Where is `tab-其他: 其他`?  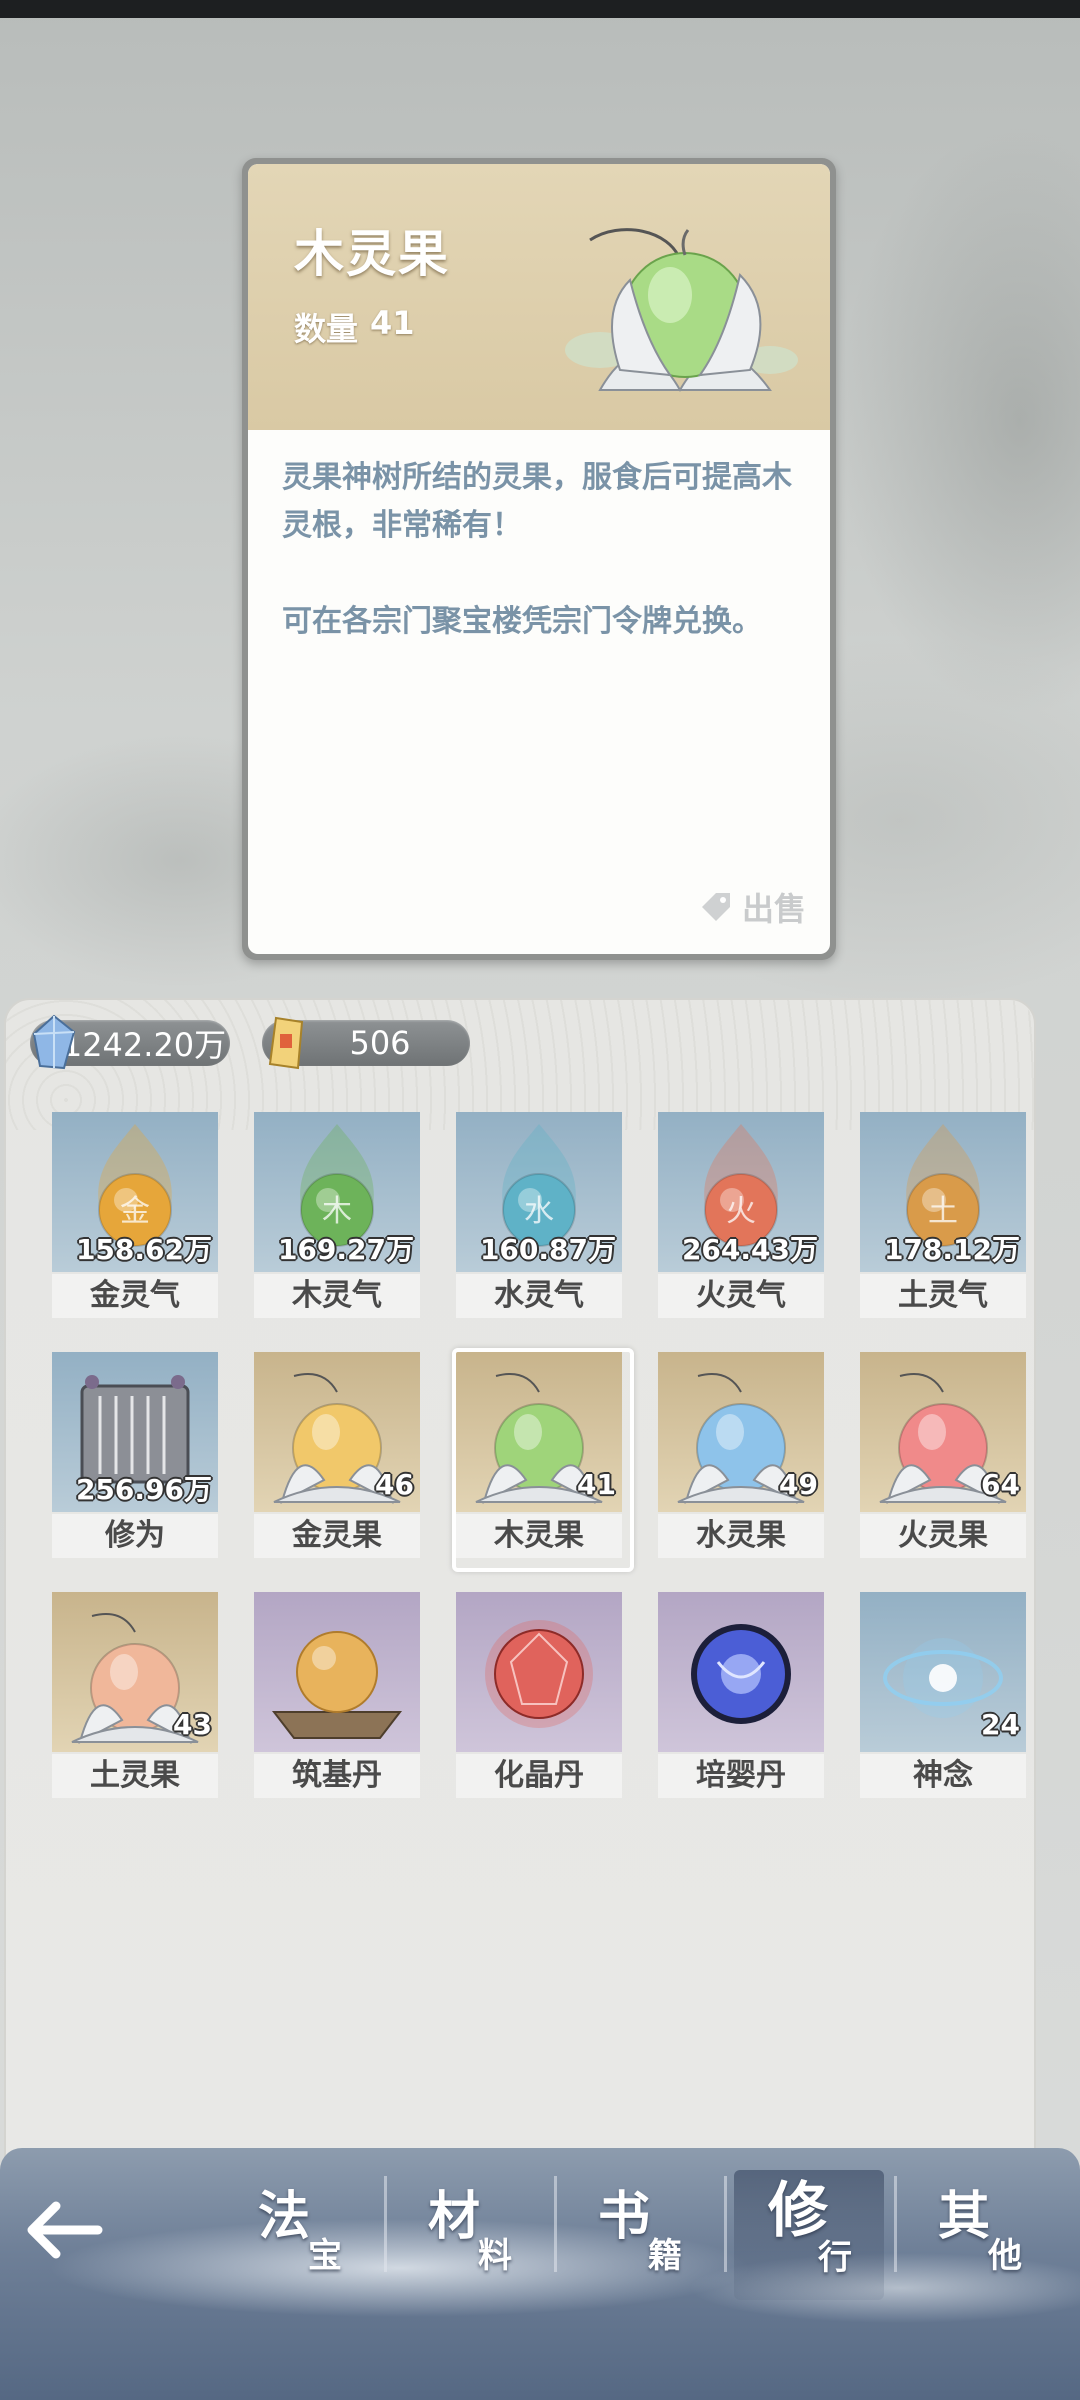 tab-其他: 其他 is located at coordinates (979, 2235).